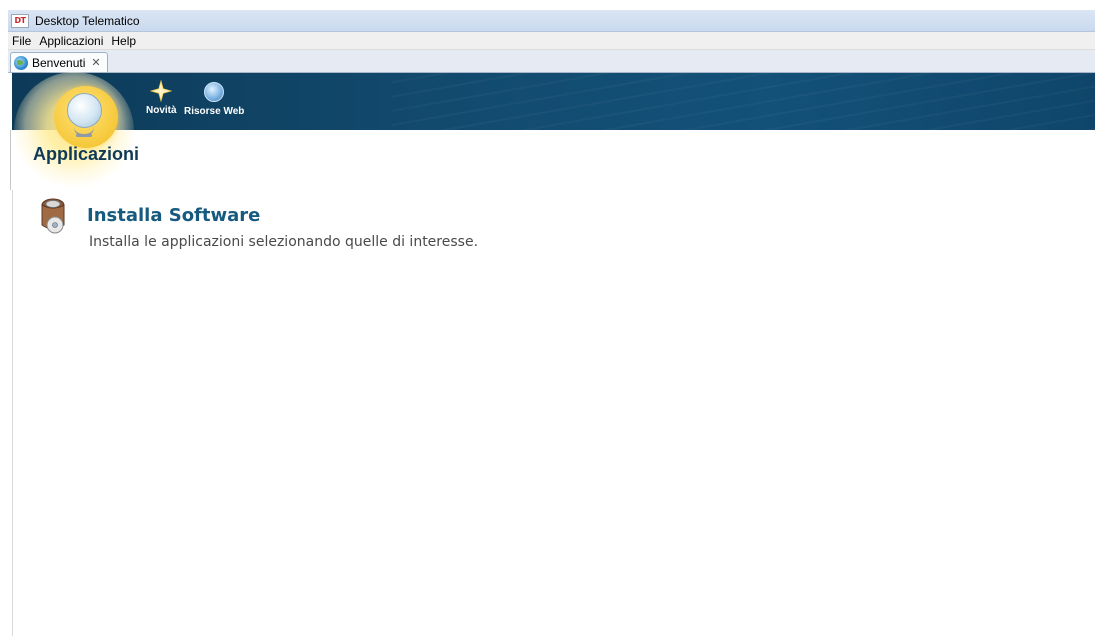 The width and height of the screenshot is (1095, 636). I want to click on close-icon: ✕, so click(95, 62).